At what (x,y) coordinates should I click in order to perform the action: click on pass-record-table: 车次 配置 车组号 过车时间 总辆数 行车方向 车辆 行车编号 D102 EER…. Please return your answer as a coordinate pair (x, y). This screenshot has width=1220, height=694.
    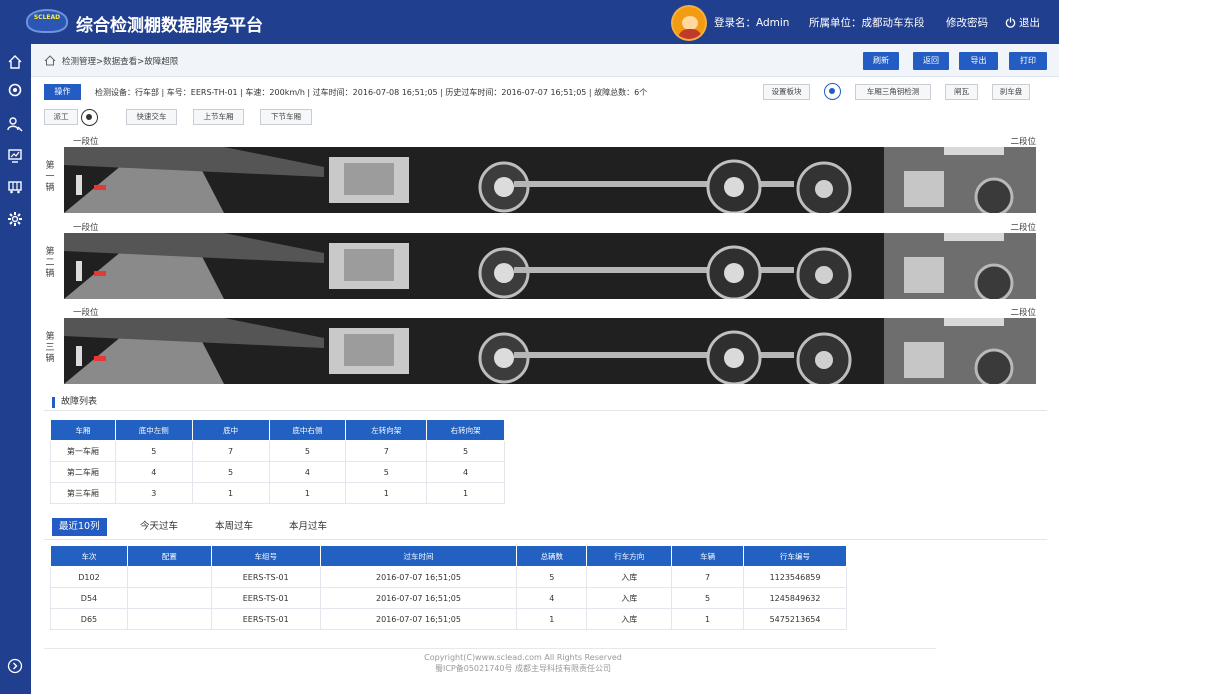
    Looking at the image, I should click on (448, 587).